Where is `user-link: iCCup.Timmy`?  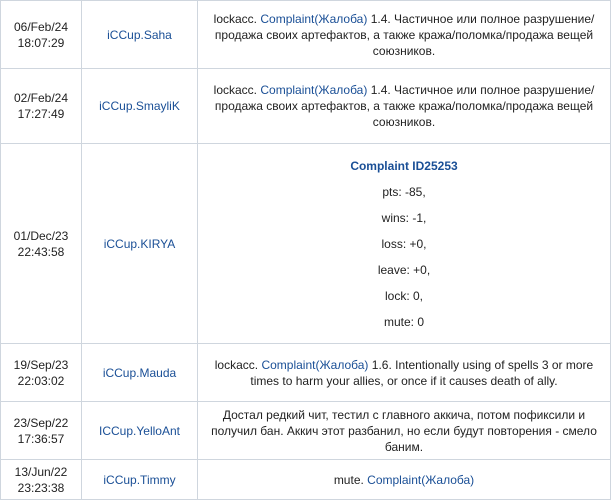 user-link: iCCup.Timmy is located at coordinates (139, 480).